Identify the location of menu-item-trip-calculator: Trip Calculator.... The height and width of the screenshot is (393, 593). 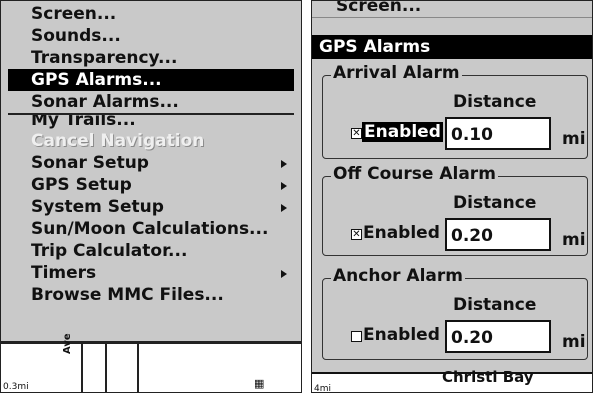
(151, 251).